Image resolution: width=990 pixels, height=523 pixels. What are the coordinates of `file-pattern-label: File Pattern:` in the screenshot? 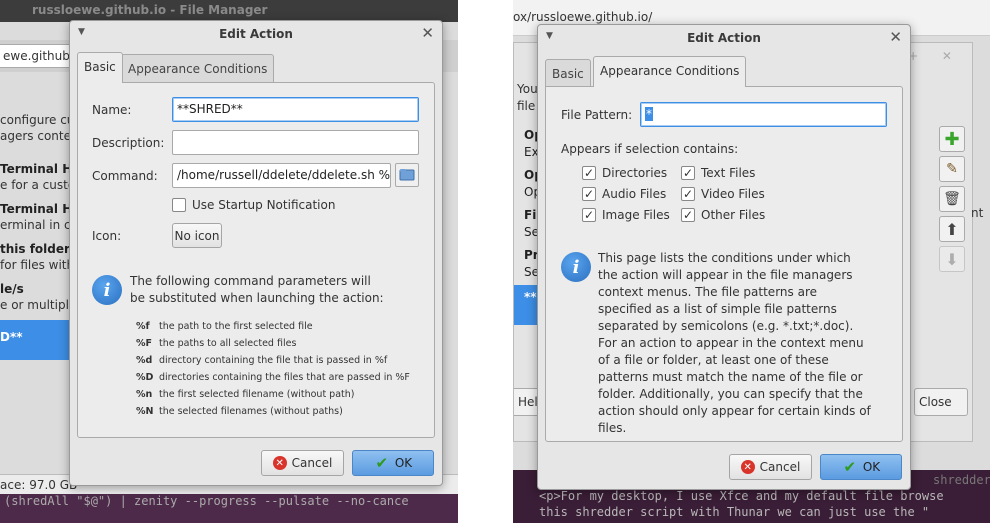 It's located at (597, 115).